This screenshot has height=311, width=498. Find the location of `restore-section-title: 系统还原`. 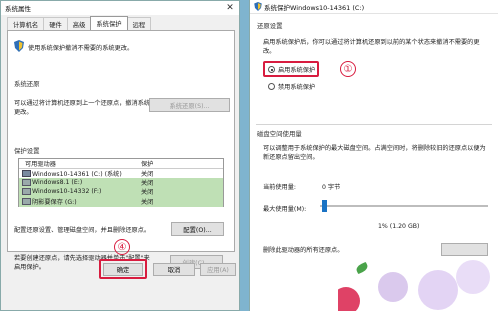

restore-section-title: 系统还原 is located at coordinates (27, 84).